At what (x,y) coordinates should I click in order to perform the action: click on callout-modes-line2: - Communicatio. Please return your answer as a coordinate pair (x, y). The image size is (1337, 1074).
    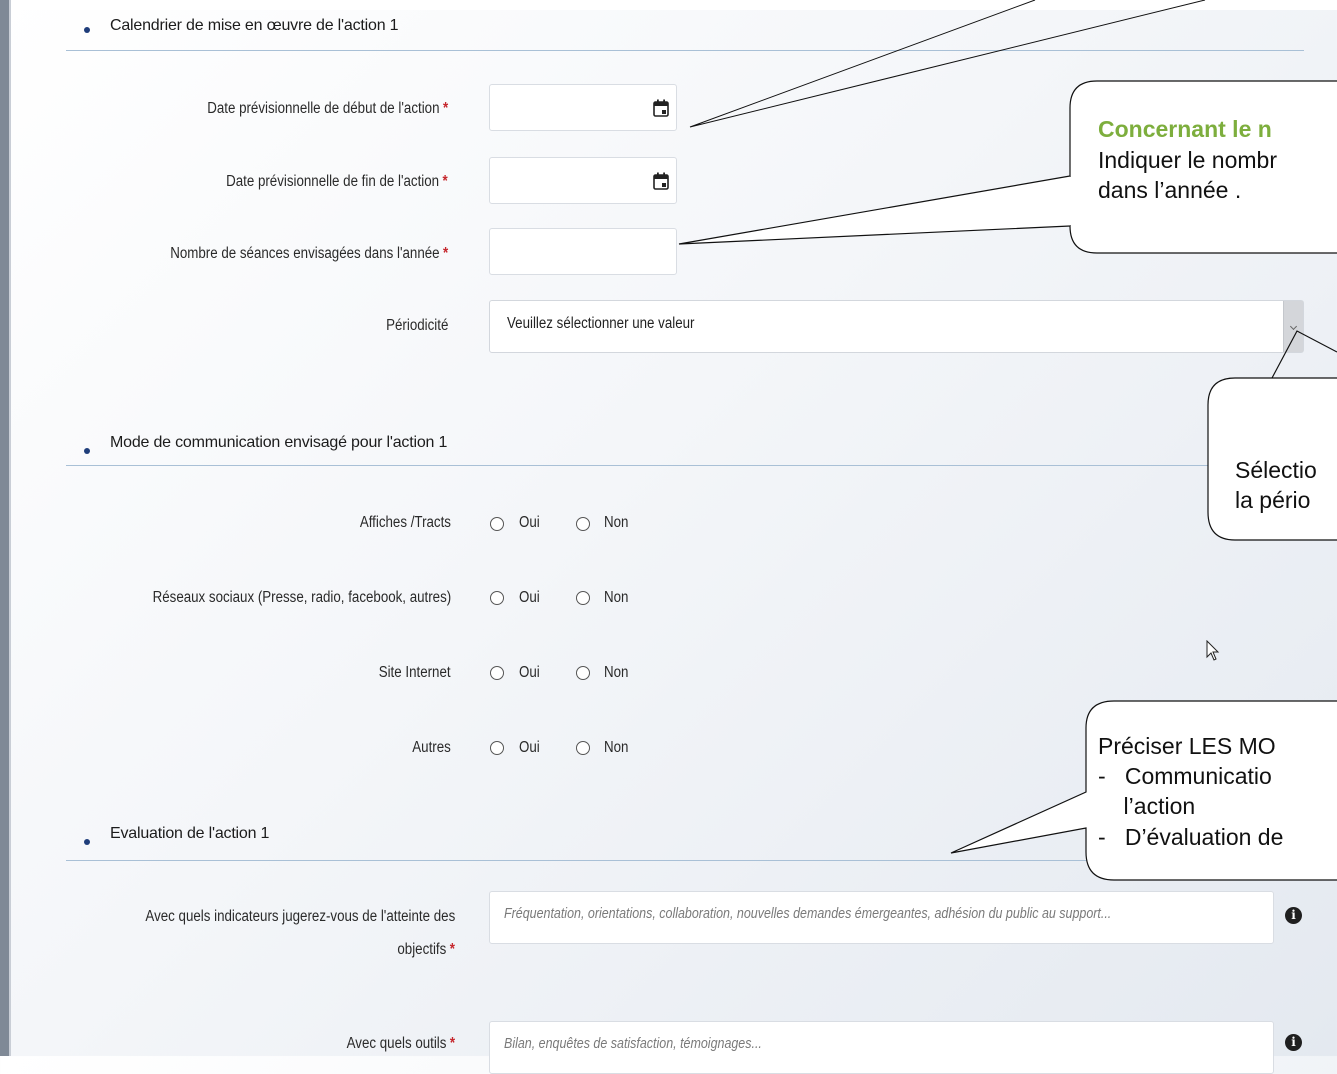
    Looking at the image, I should click on (1185, 776).